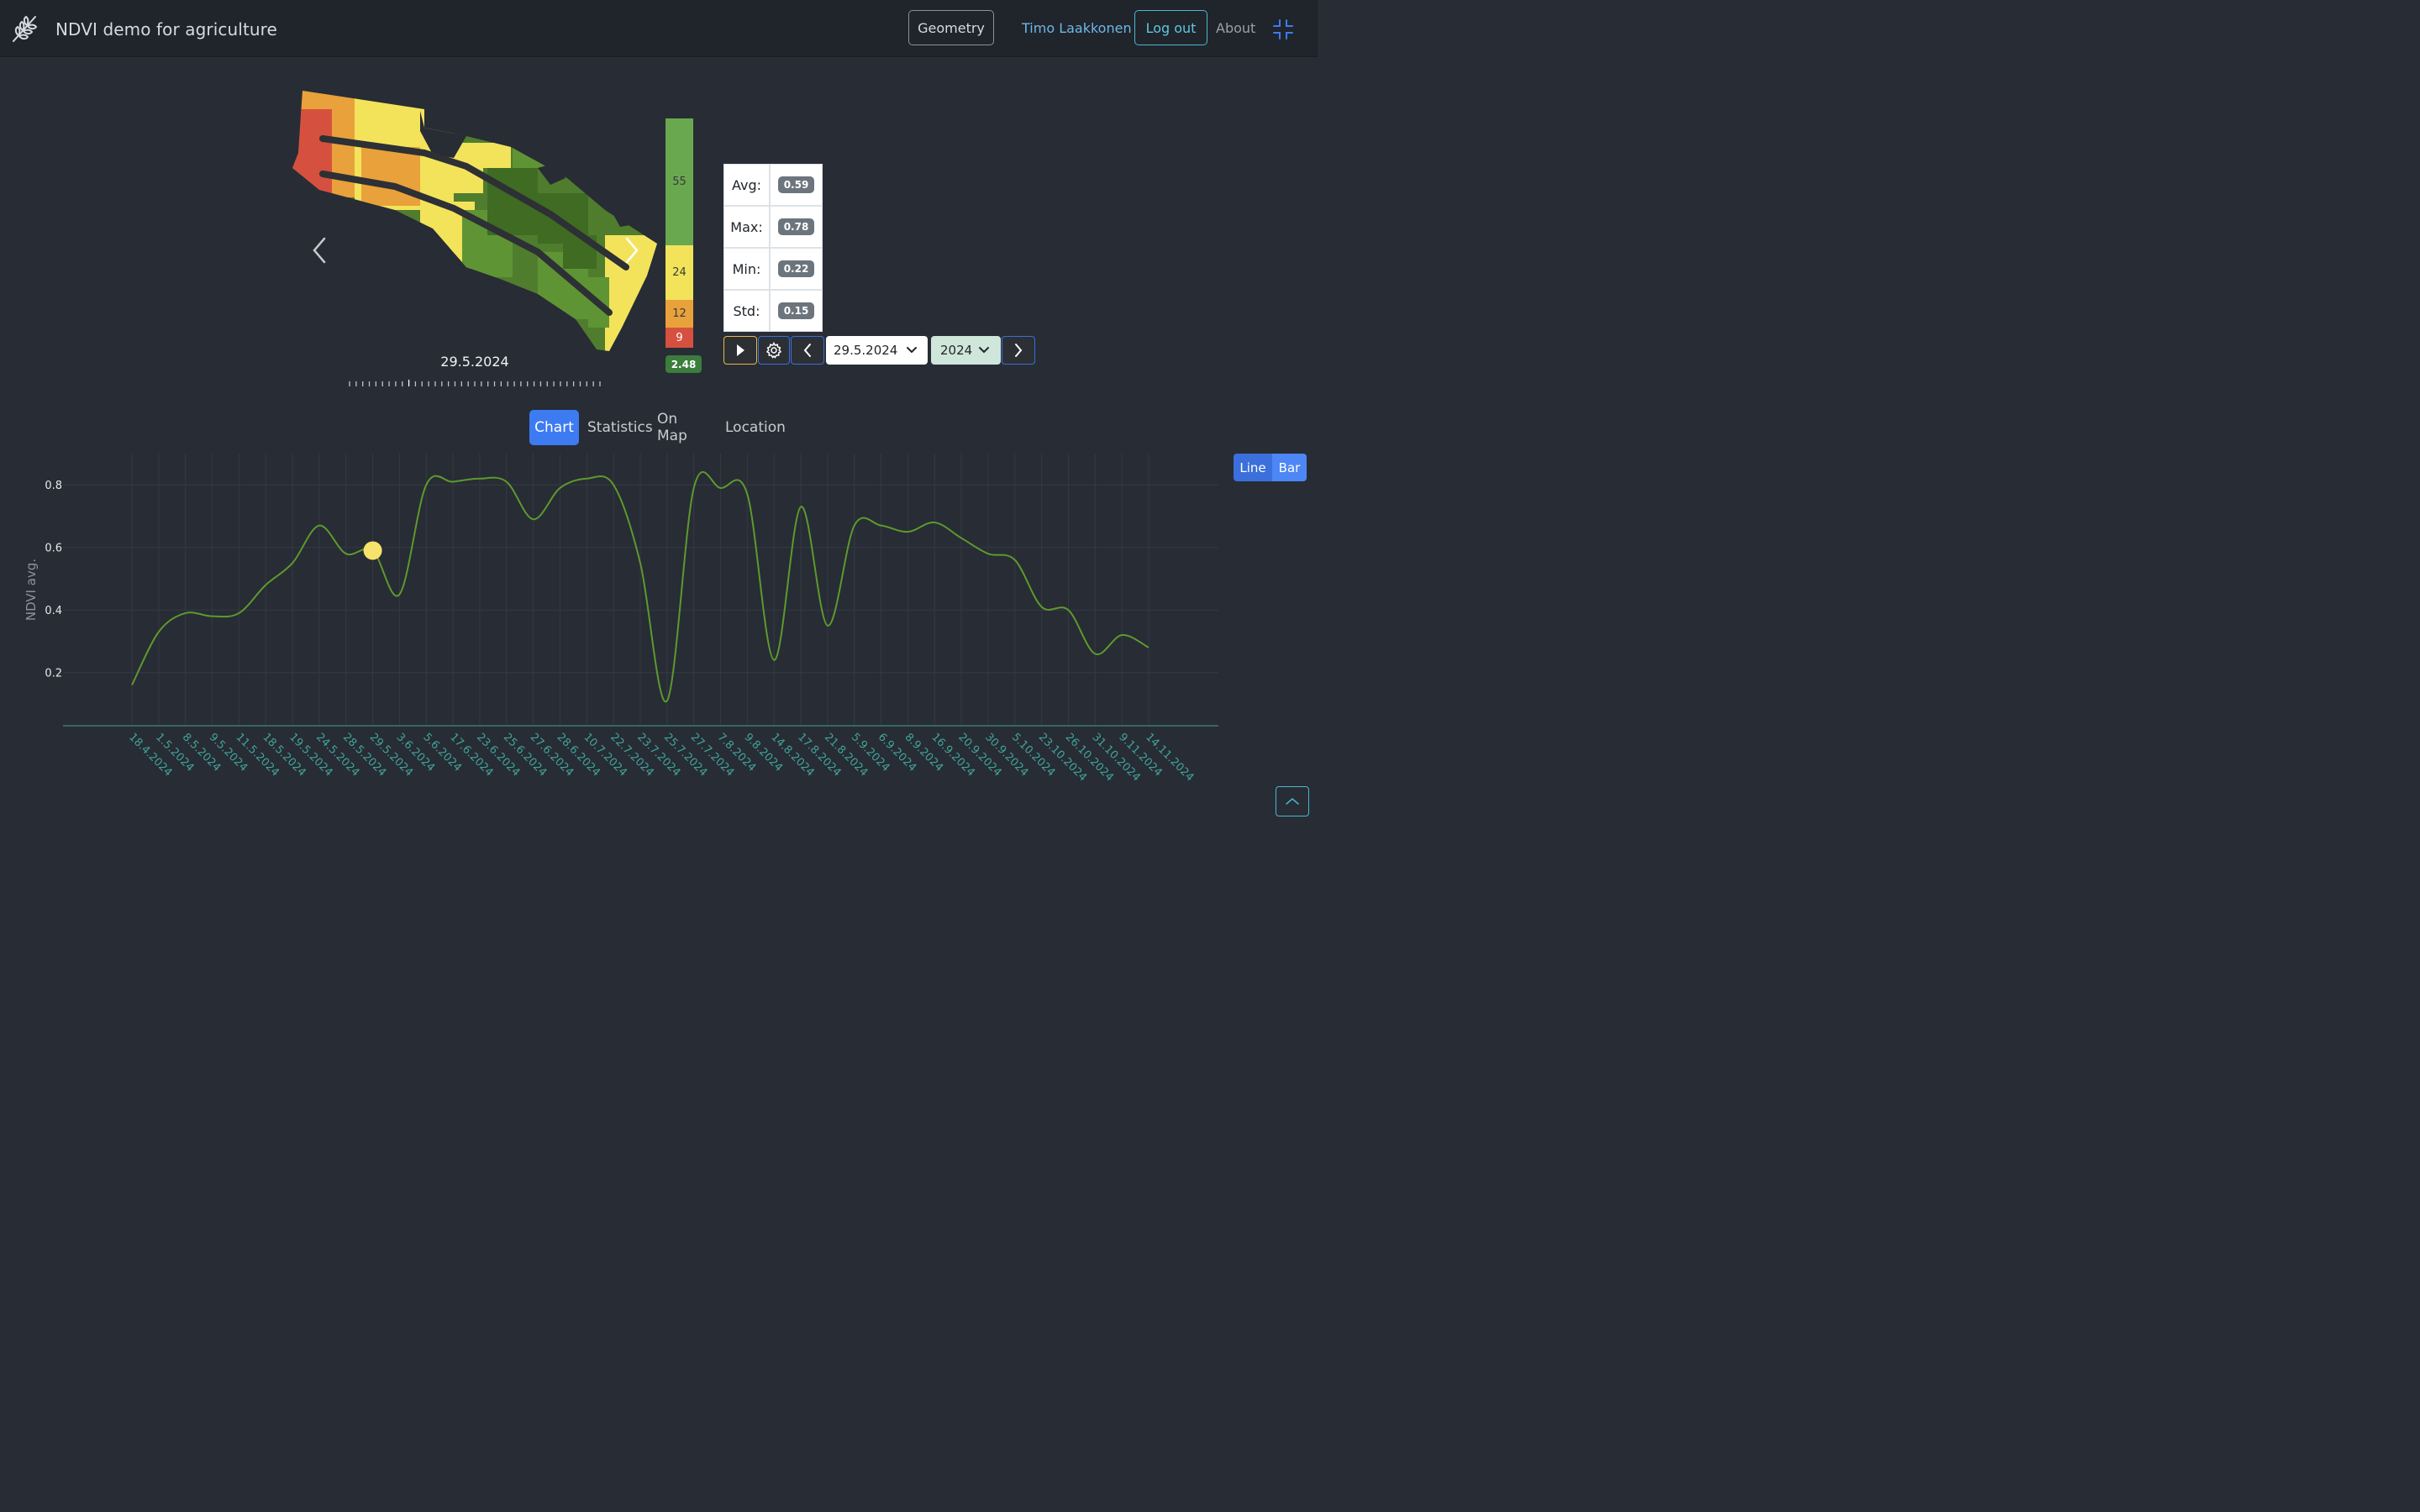 This screenshot has height=1512, width=2420. Describe the element at coordinates (747, 269) in the screenshot. I see `stats-label: Min:` at that location.